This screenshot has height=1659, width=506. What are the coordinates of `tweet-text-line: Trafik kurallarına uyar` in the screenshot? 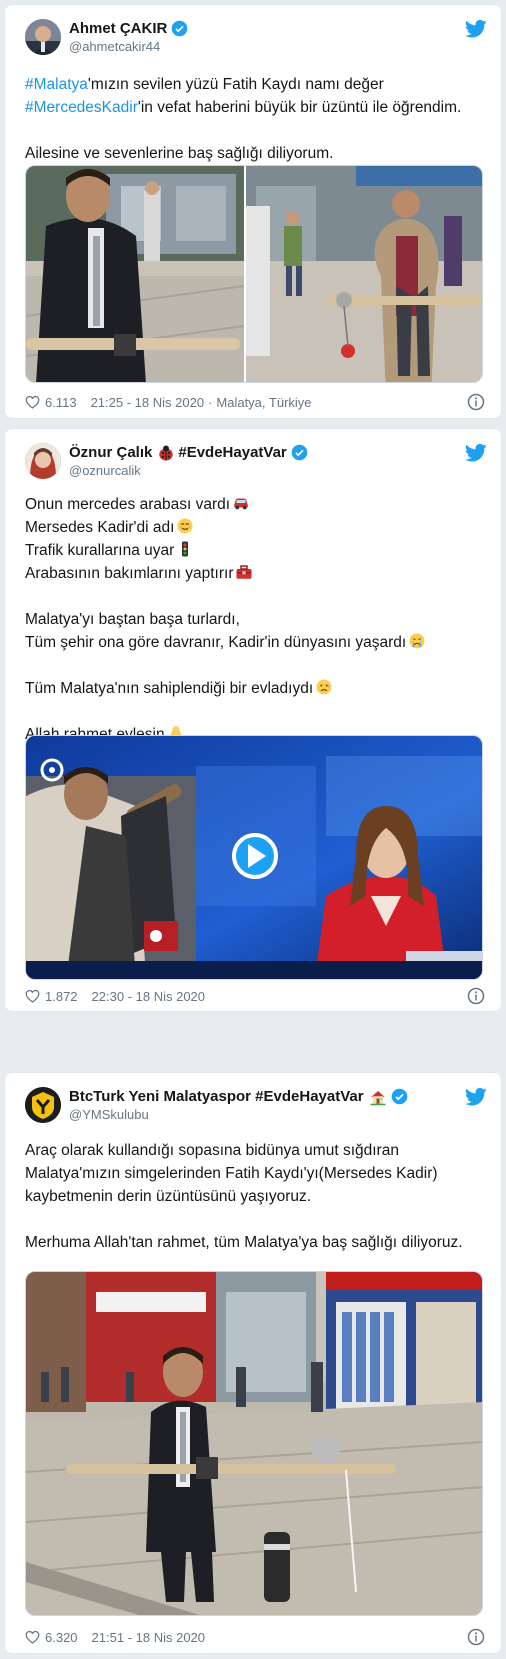 It's located at (100, 550).